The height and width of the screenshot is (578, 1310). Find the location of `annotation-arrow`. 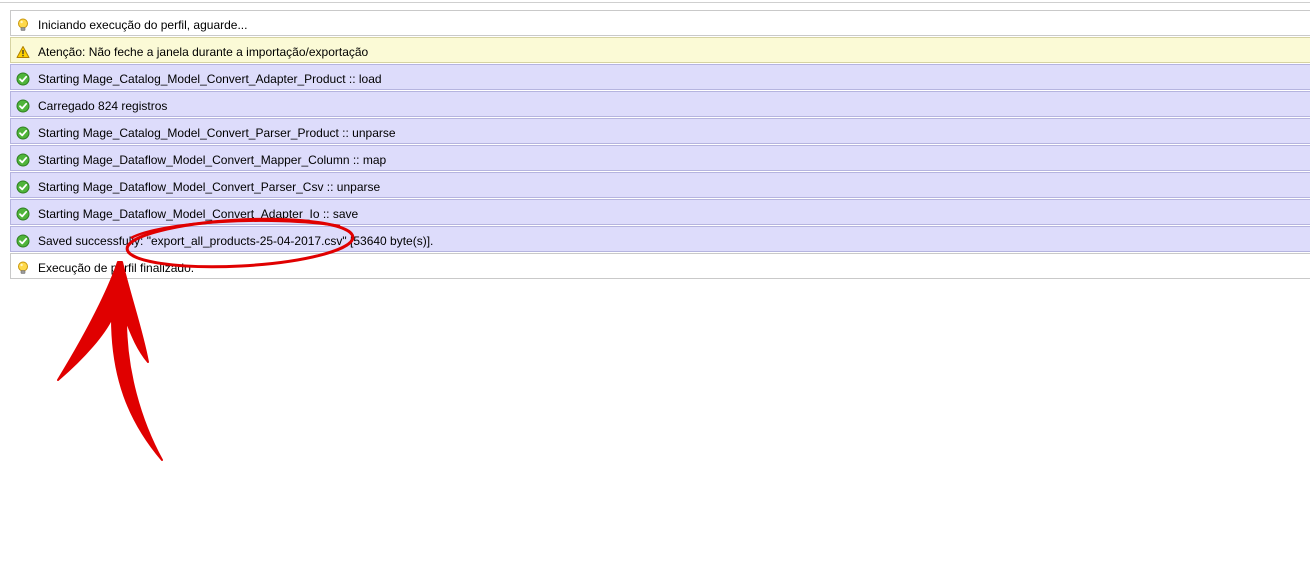

annotation-arrow is located at coordinates (110, 361).